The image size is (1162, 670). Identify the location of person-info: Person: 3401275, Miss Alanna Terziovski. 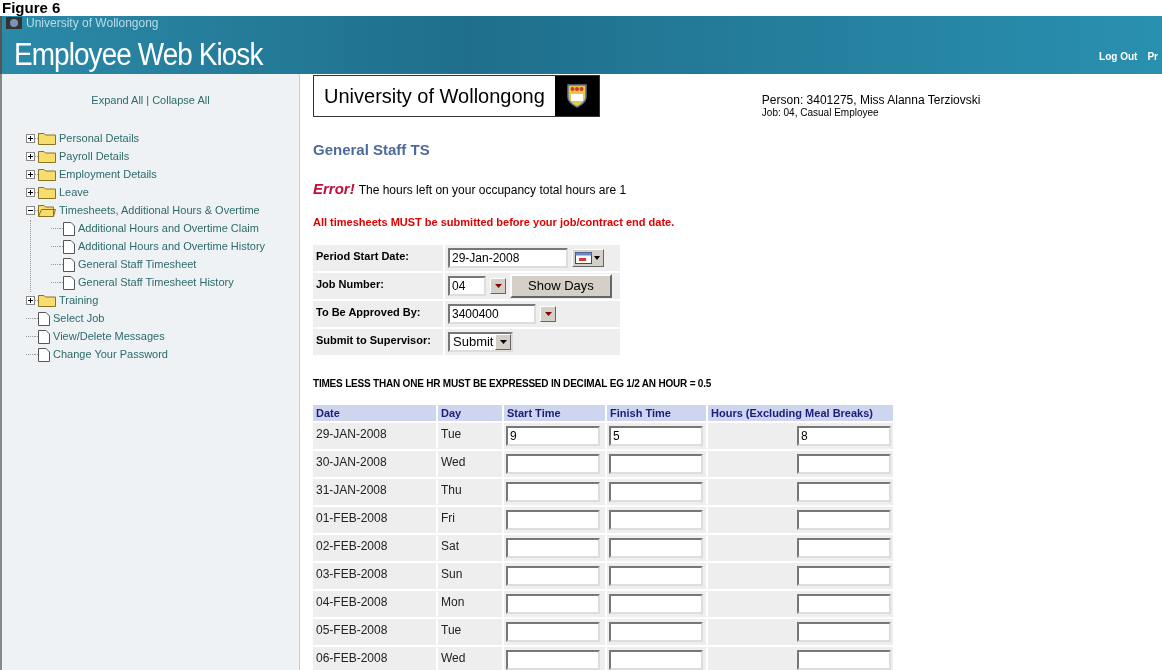
(871, 100).